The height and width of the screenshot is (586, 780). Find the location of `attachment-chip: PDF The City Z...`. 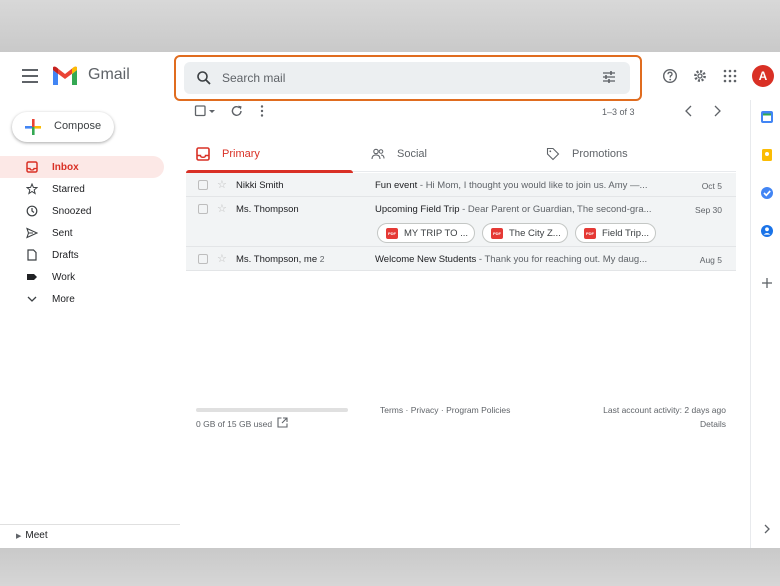

attachment-chip: PDF The City Z... is located at coordinates (525, 233).